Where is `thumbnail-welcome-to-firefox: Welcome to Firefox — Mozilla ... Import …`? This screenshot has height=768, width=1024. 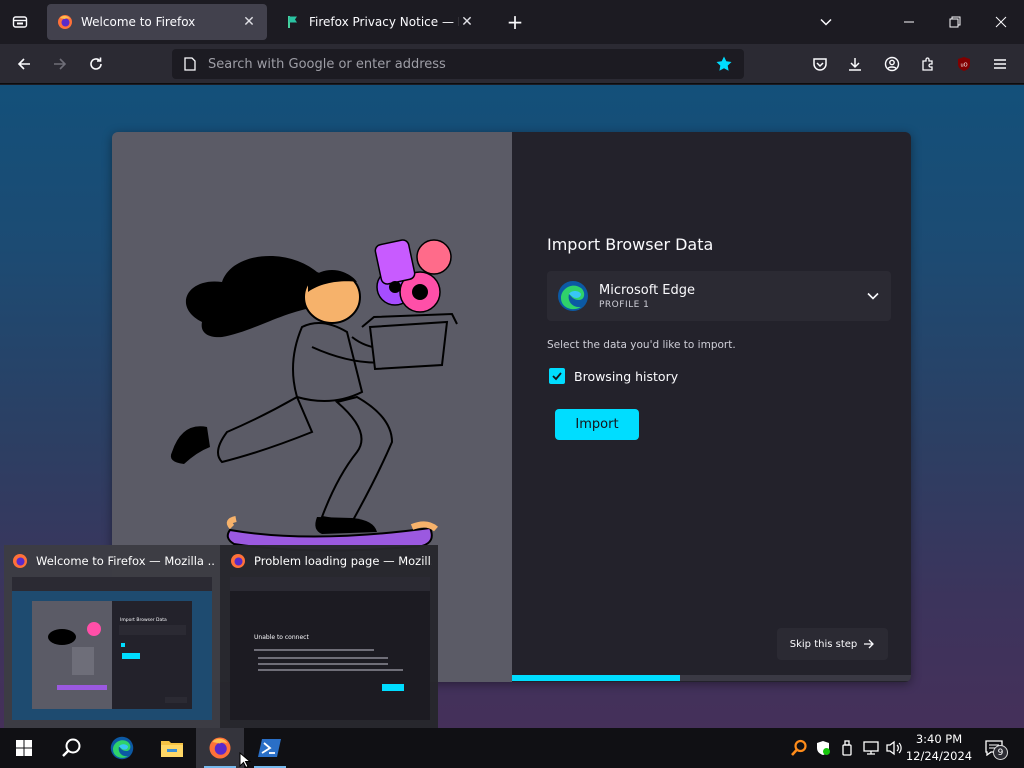
thumbnail-welcome-to-firefox: Welcome to Firefox — Mozilla ... Import … is located at coordinates (112, 636).